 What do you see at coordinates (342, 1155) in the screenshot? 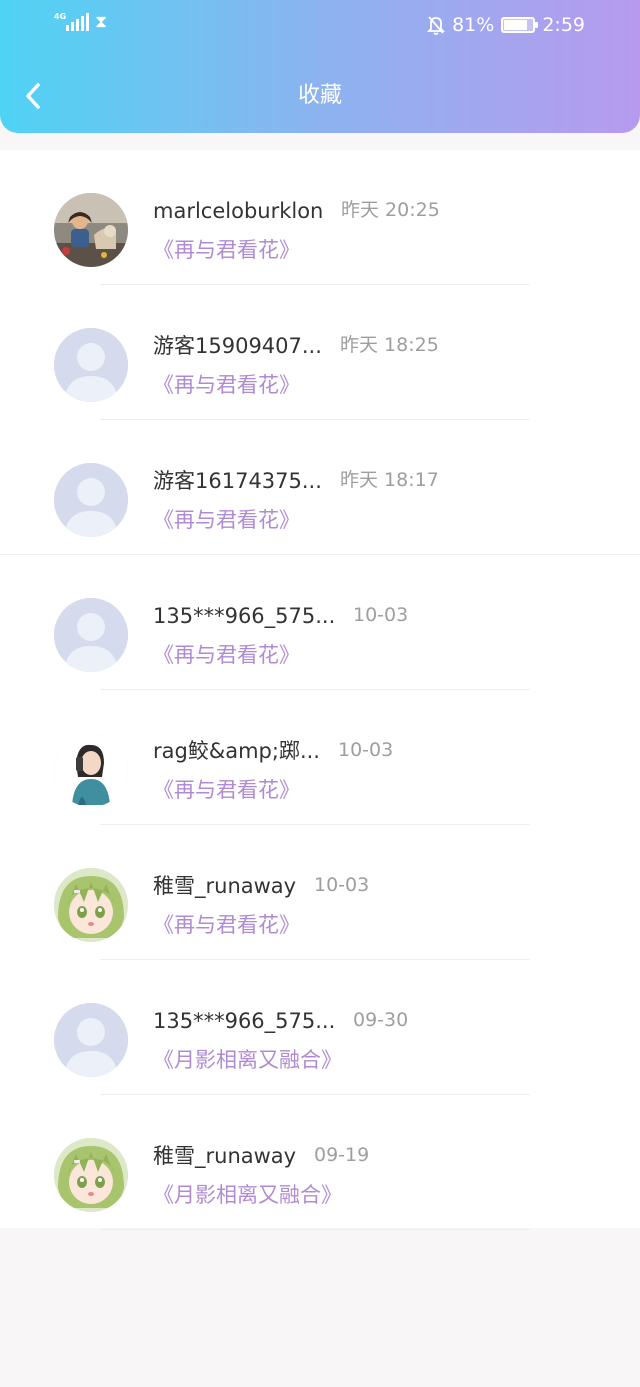
I see `favorite-time: 09-19` at bounding box center [342, 1155].